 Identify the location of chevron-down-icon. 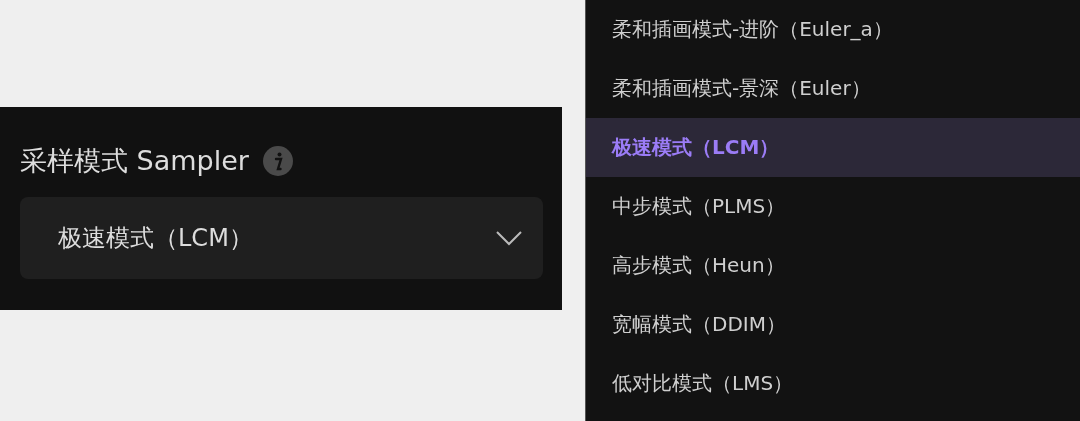
(509, 238).